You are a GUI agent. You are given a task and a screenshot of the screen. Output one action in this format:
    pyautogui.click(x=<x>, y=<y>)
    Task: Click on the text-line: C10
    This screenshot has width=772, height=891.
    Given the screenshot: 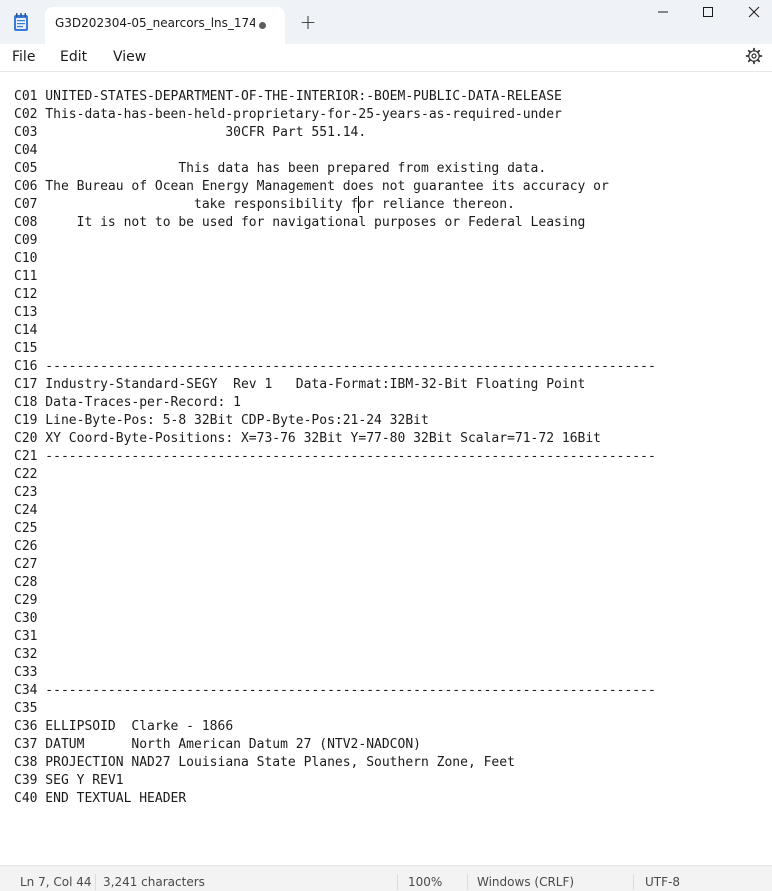 What is the action you would take?
    pyautogui.click(x=335, y=259)
    